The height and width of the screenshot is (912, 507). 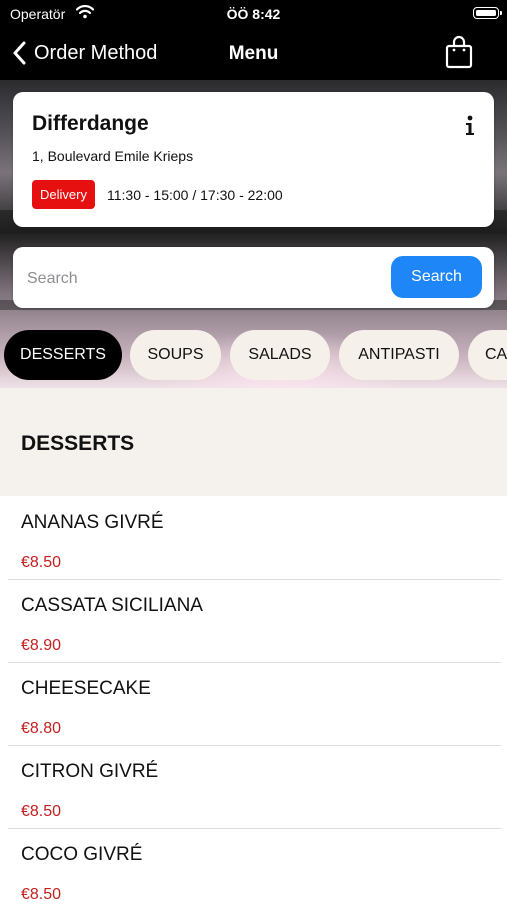 I want to click on category-tabs: DESSERTS SOUPS SALADS ANTIPASTI CA, so click(x=253, y=355).